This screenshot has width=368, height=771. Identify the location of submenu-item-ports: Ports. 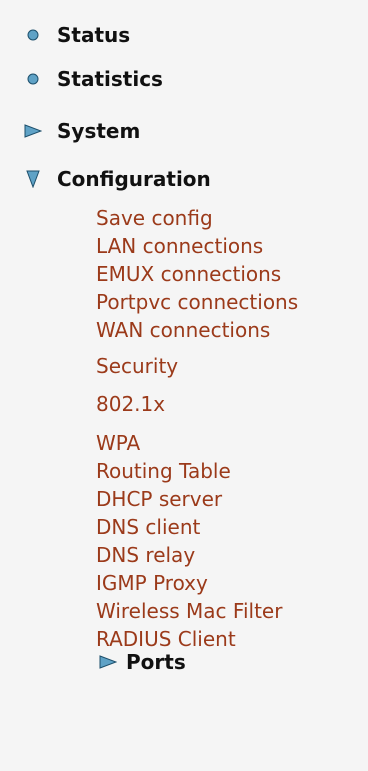
(142, 662).